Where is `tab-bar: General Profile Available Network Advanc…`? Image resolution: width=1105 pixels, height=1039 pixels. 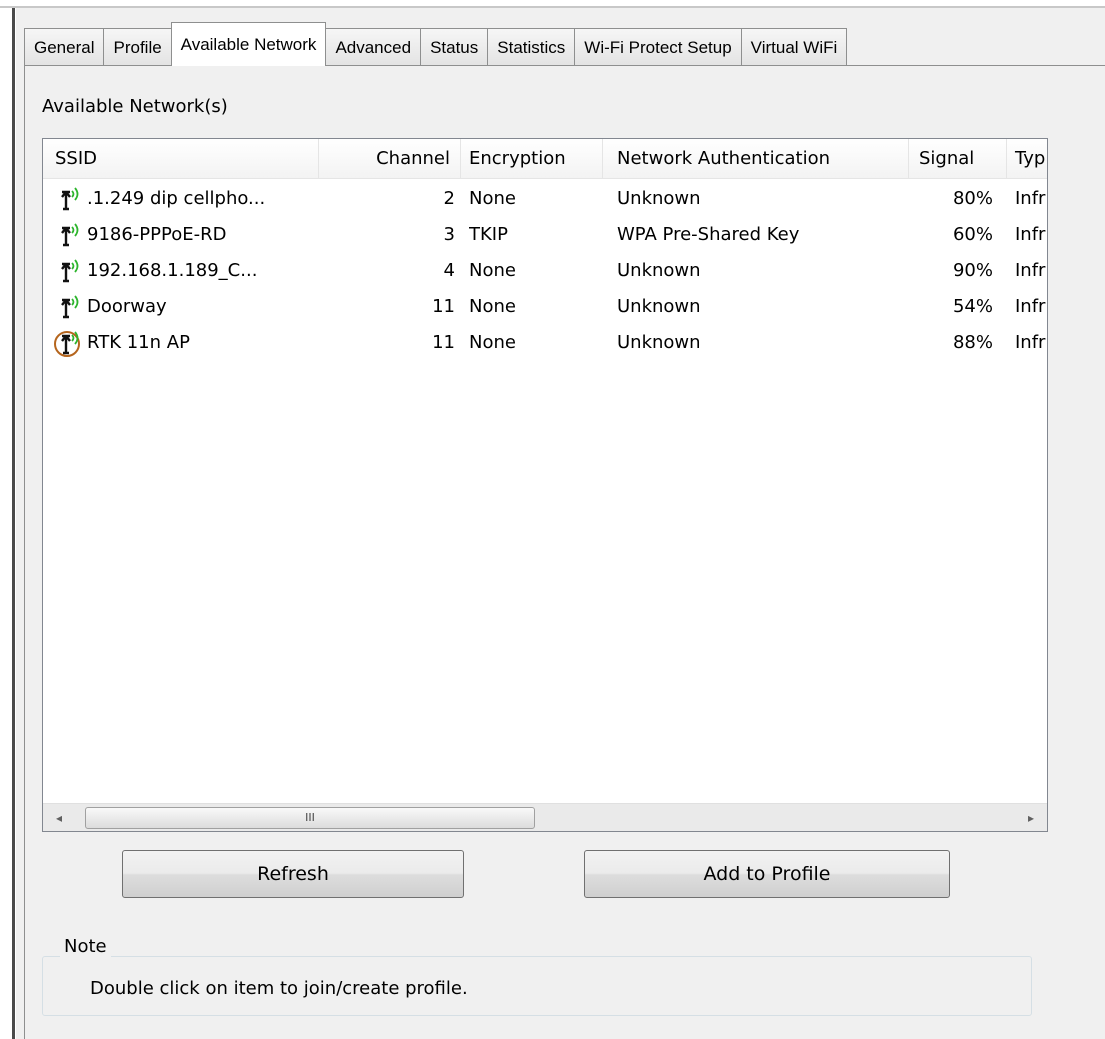 tab-bar: General Profile Available Network Advanc… is located at coordinates (436, 44).